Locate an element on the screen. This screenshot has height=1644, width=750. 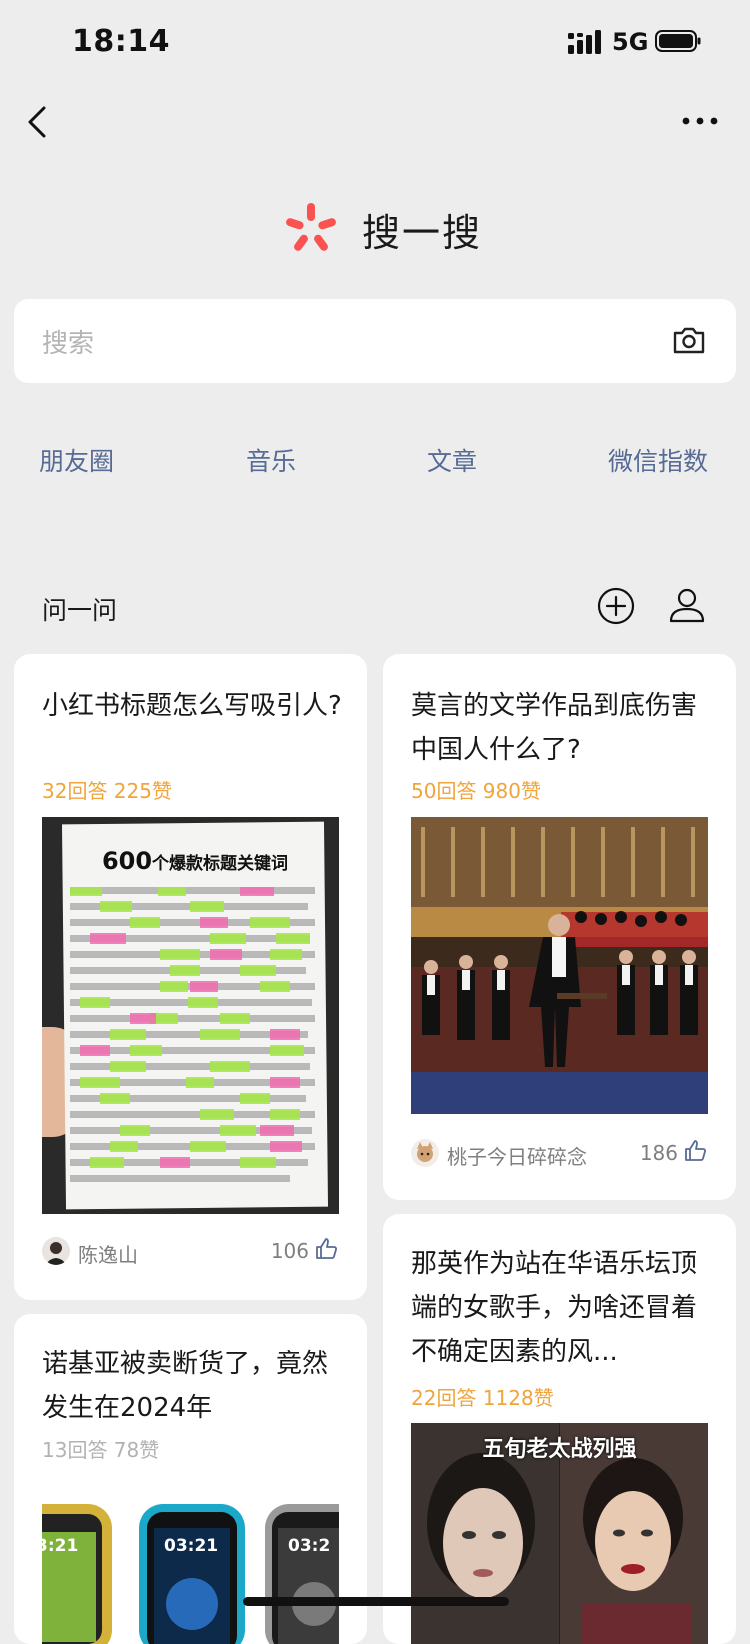
more-dots-icon is located at coordinates (700, 121).